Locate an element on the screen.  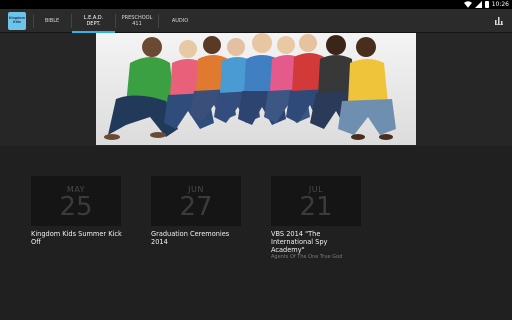
logo-text: Kingdom Kids is located at coordinates (17, 20).